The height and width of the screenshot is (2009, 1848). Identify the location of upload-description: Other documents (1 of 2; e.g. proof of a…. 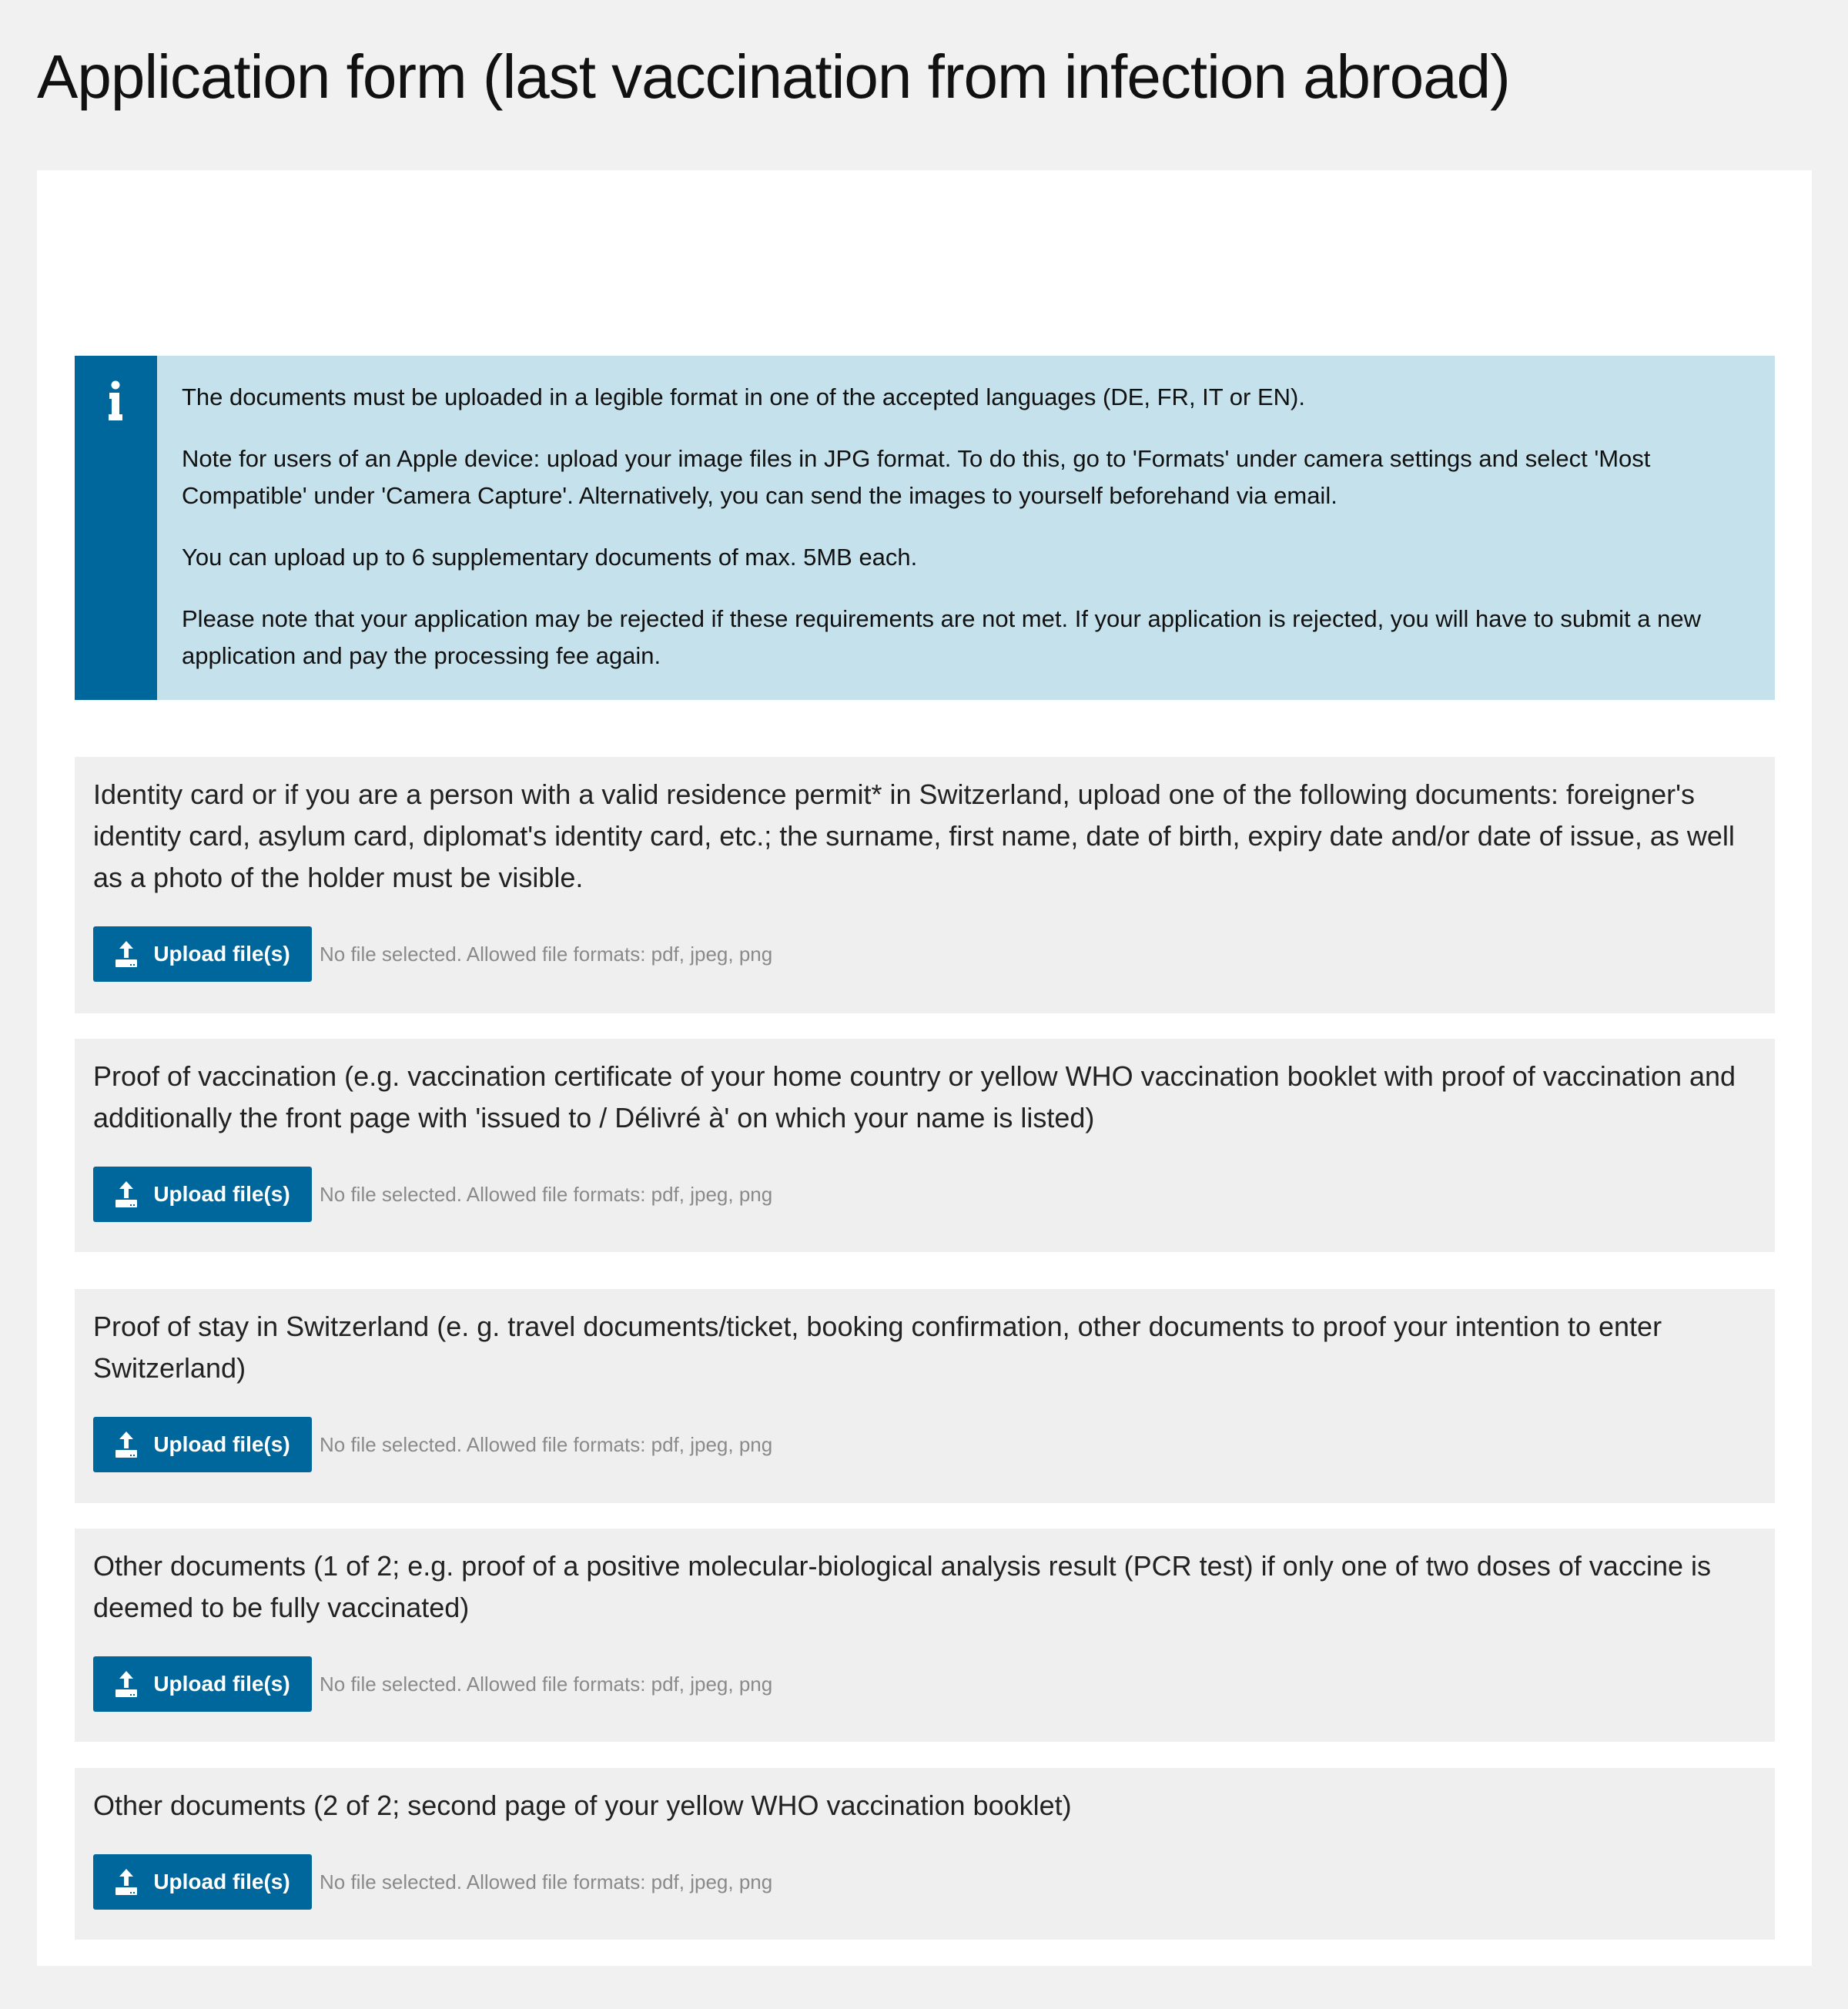
(902, 1586).